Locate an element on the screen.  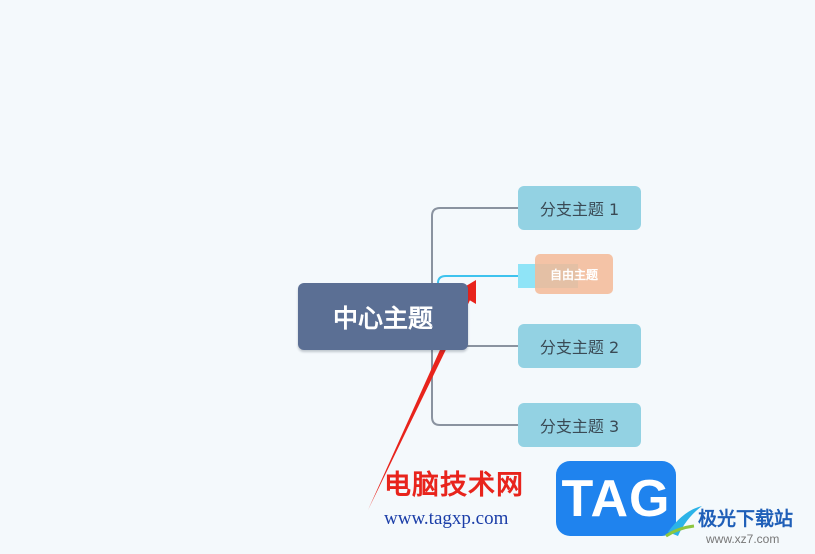
branch-topic-2-label: 分支主题 2 is located at coordinates (579, 347).